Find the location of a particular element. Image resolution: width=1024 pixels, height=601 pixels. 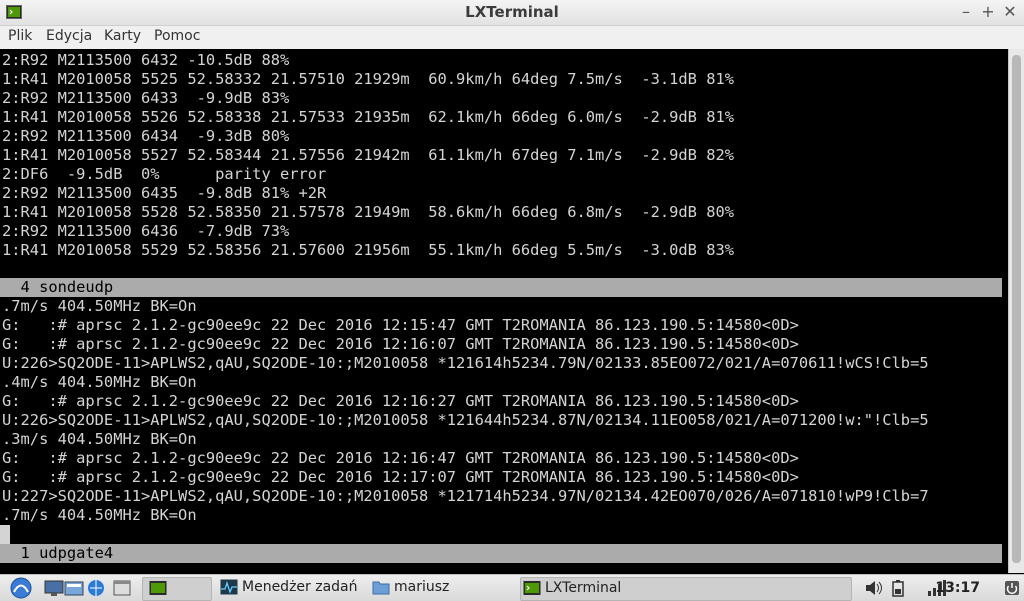

screen-window-title: 4 sondeudp is located at coordinates (58, 287).